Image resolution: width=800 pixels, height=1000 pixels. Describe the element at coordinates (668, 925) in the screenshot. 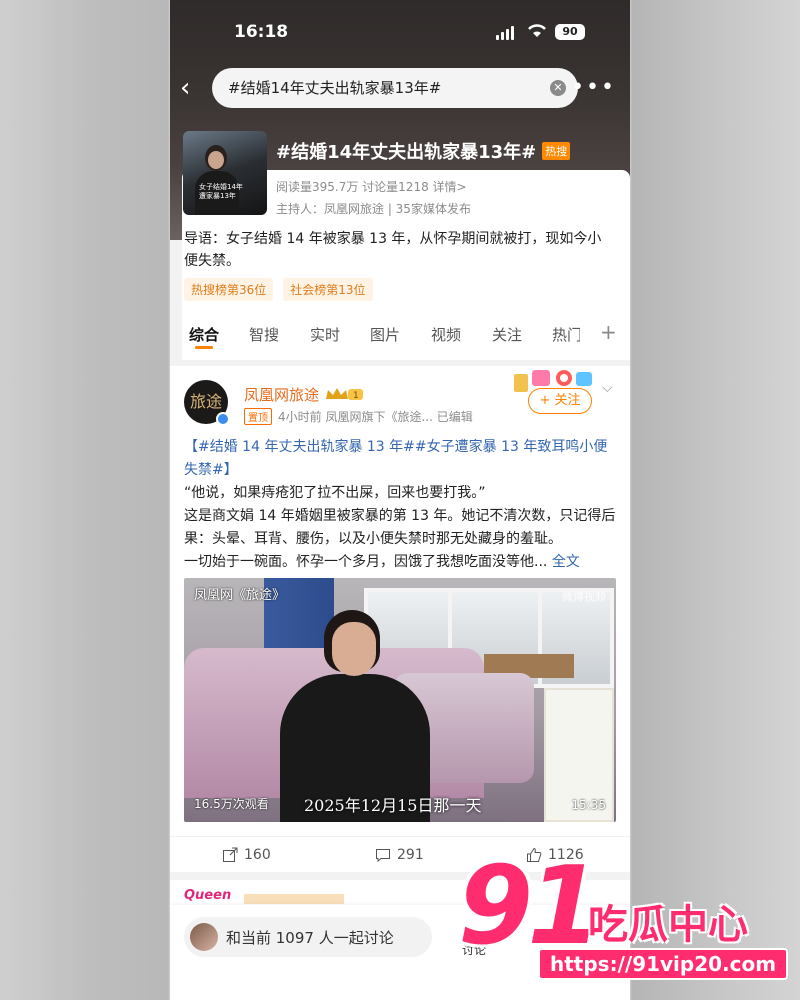

I see `logo-text: 吃瓜中心` at that location.